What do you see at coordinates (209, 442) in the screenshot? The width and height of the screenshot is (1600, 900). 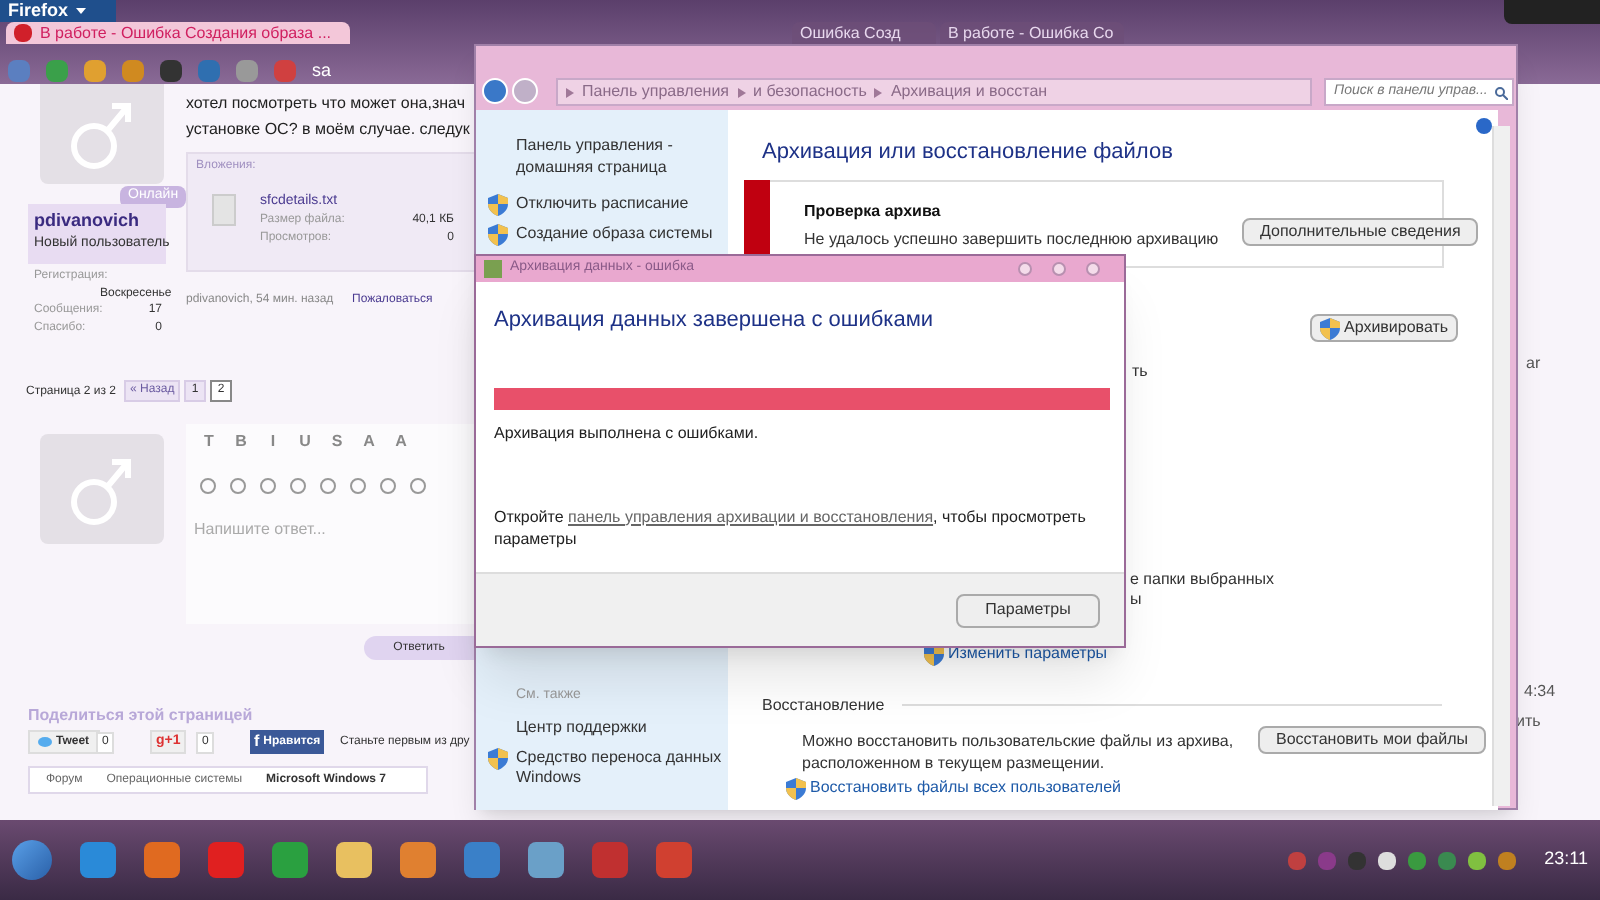 I see `format-button: T` at bounding box center [209, 442].